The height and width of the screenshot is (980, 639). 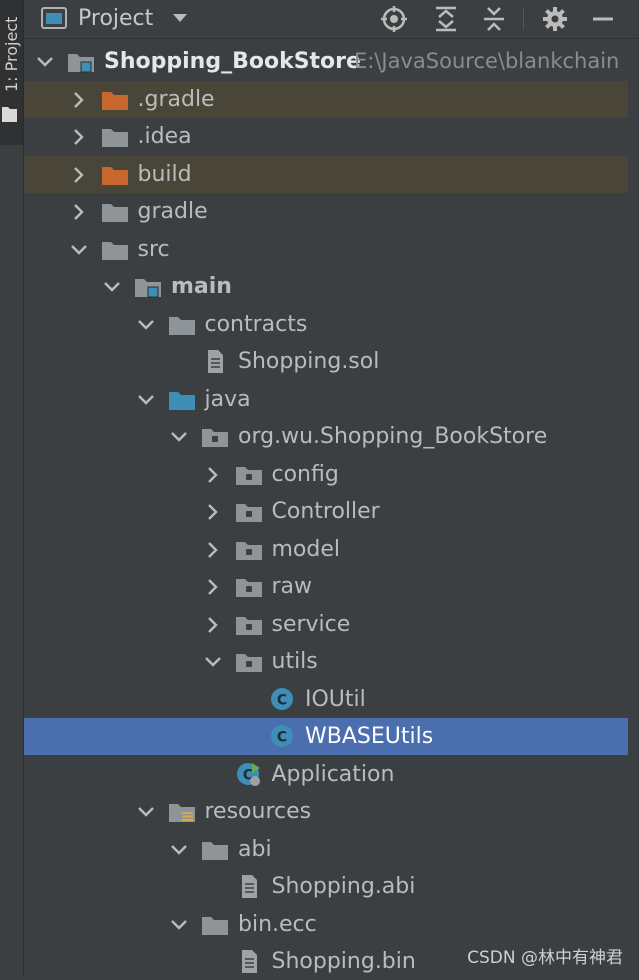 What do you see at coordinates (12, 488) in the screenshot?
I see `tool-window-strip: 1: Project` at bounding box center [12, 488].